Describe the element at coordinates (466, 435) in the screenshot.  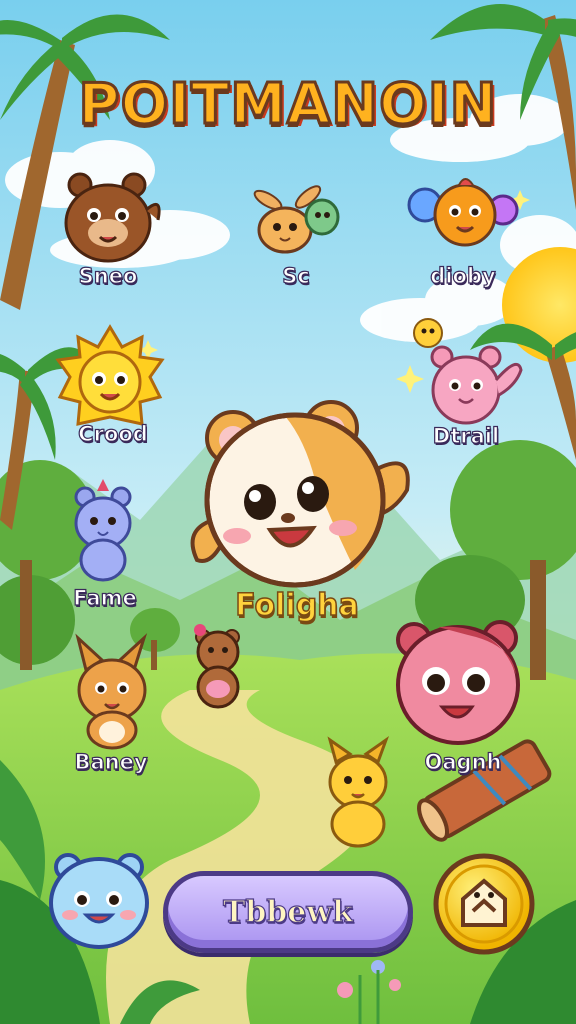
I see `label-dtrail: Dtrail` at that location.